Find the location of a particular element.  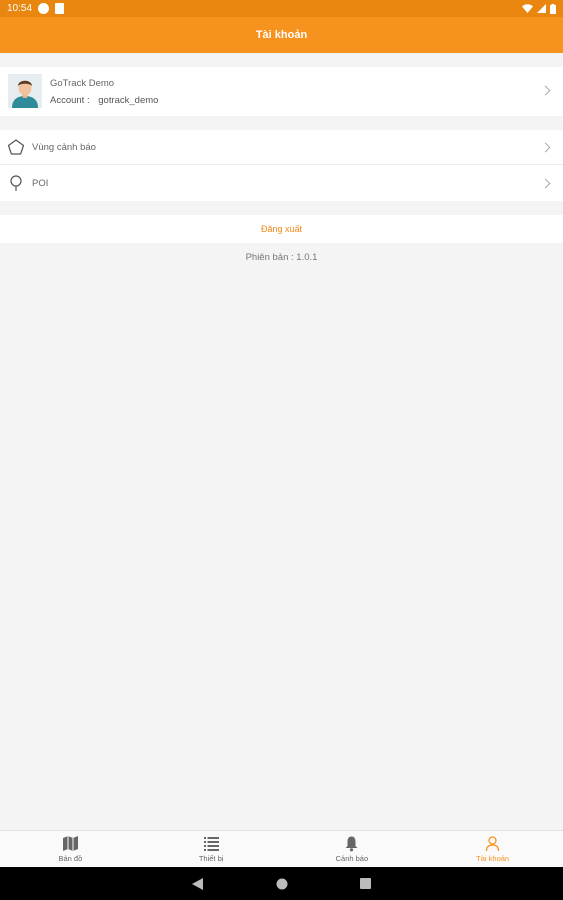

location-pin-icon is located at coordinates (16, 183).